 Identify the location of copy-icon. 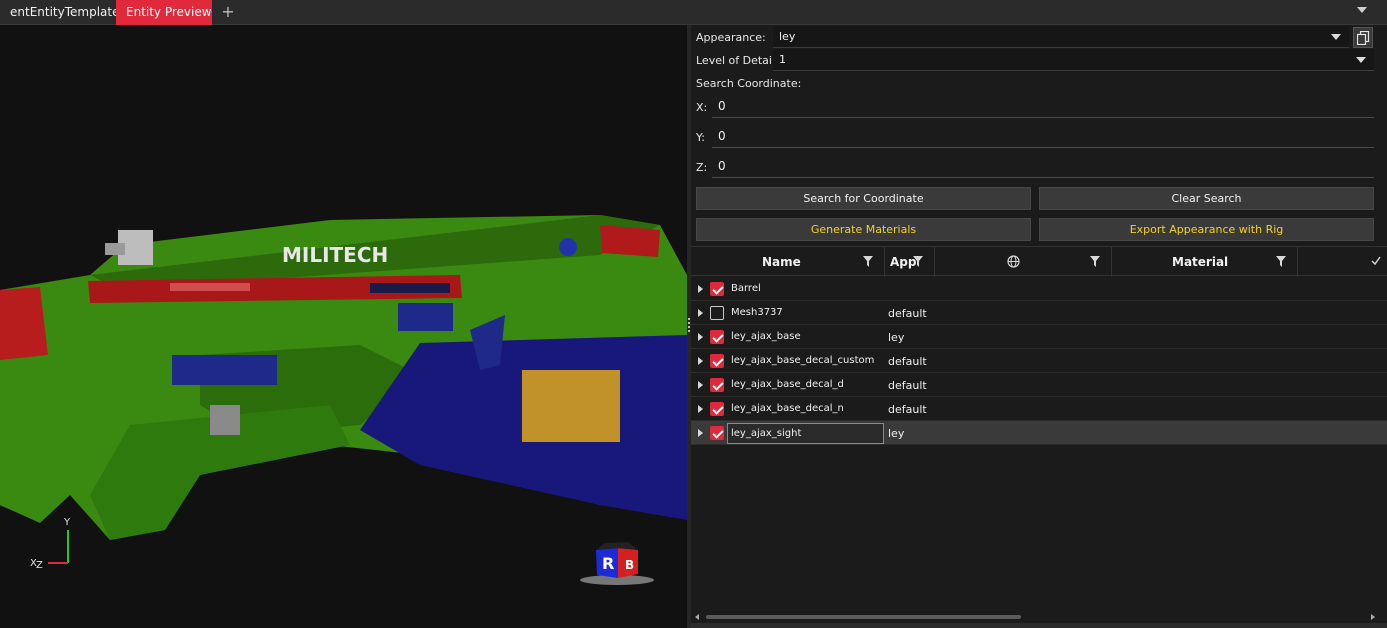
(1363, 38).